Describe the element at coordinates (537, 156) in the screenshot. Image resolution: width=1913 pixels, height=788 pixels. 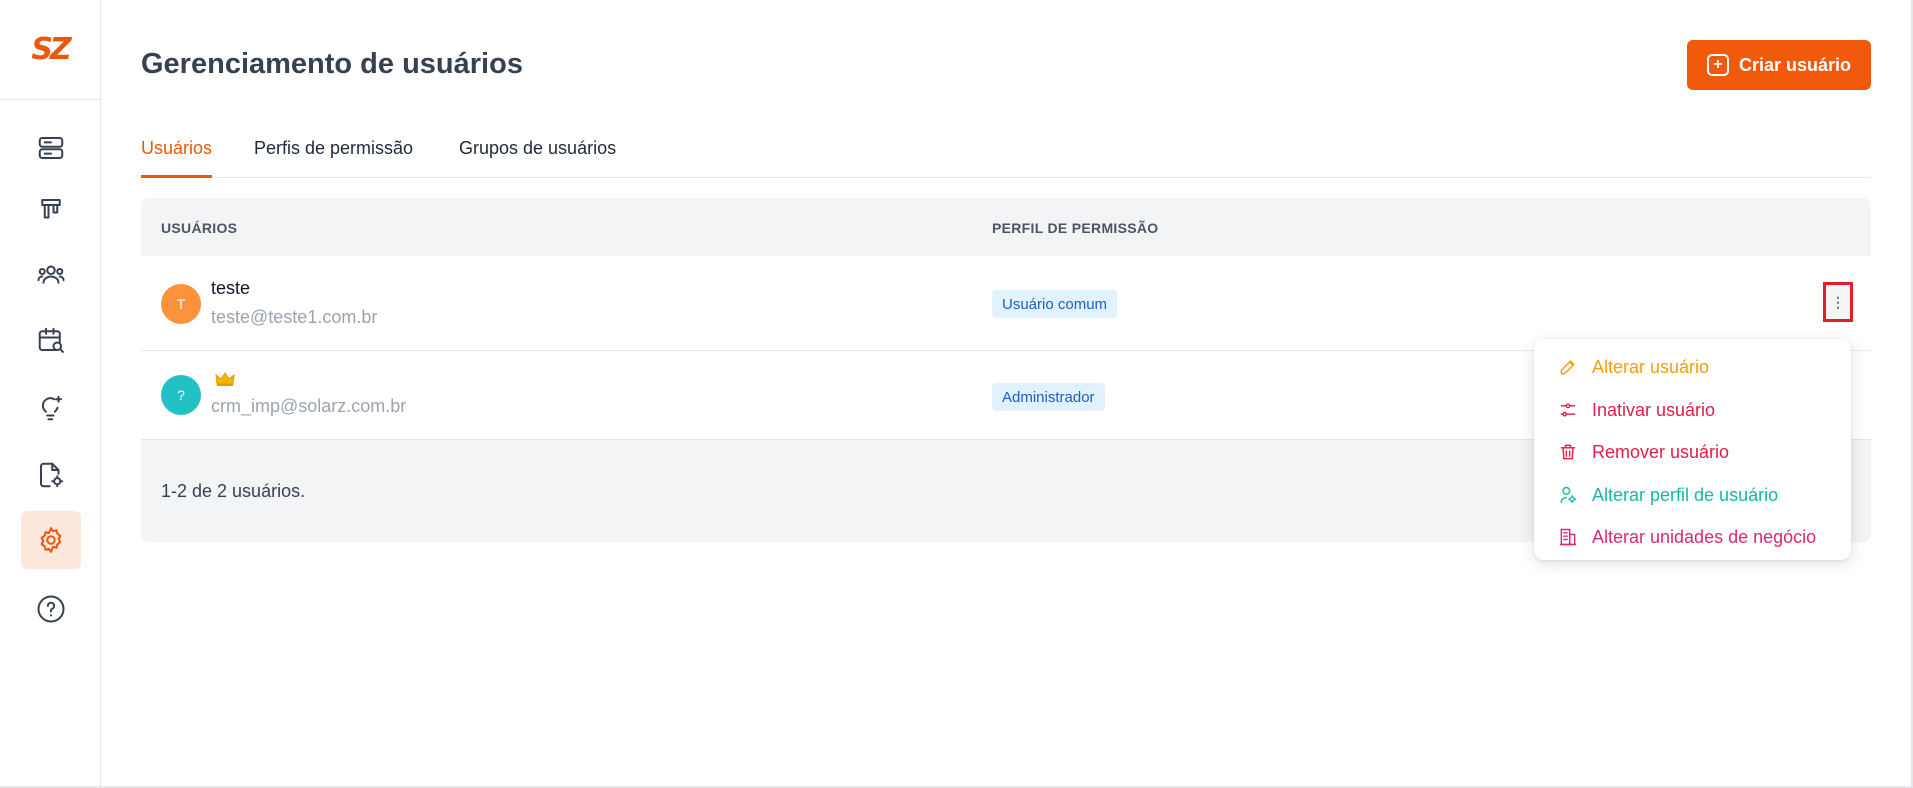
I see `tab-user-groups: Grupos de usuários` at that location.